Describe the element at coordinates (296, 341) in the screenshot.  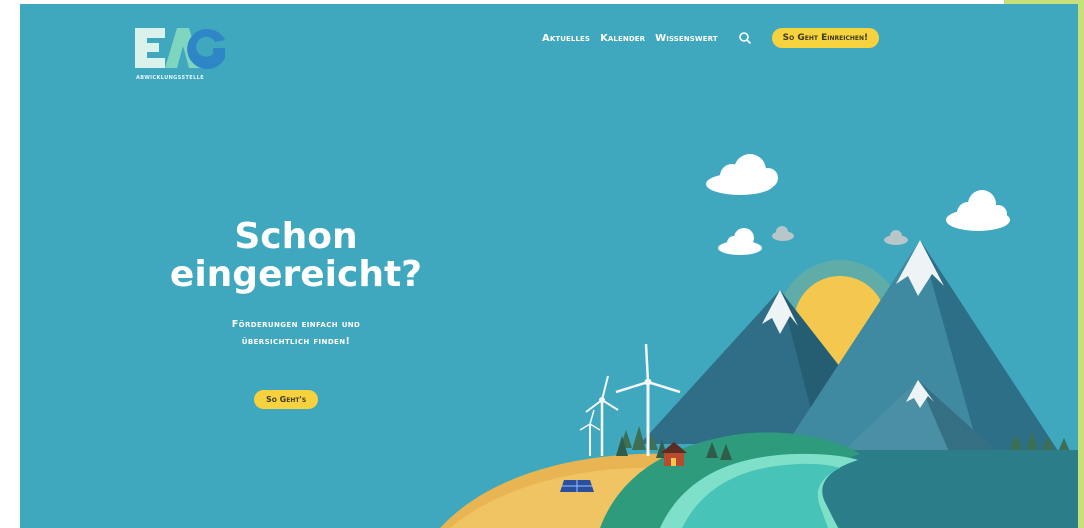
I see `hero-subline-line2: übersichtlich finden!` at that location.